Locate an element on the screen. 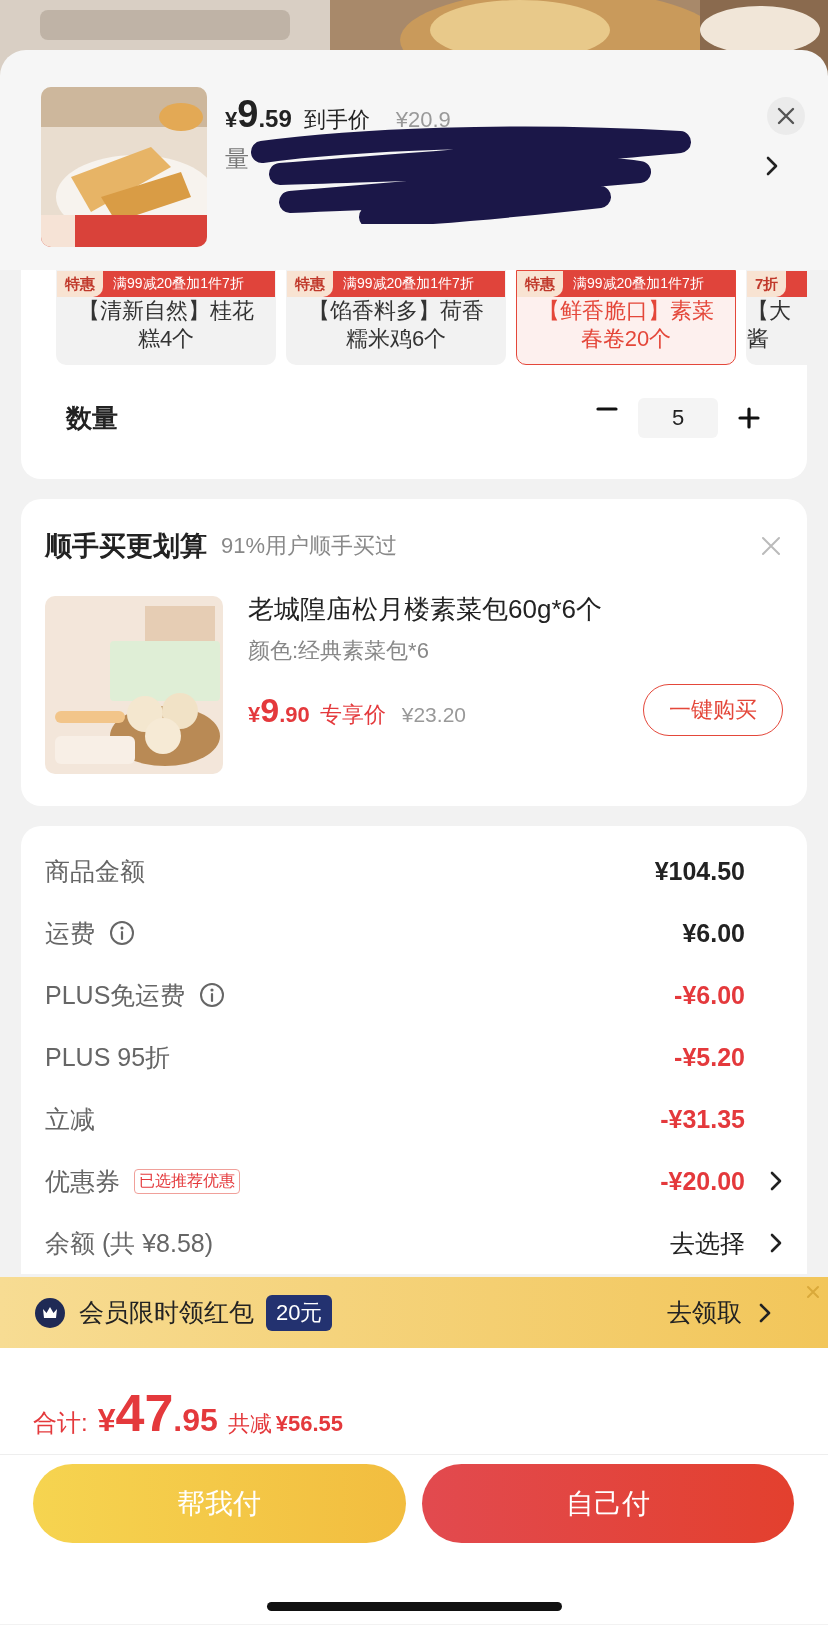  cost-label: PLUS免运费 is located at coordinates (115, 995).